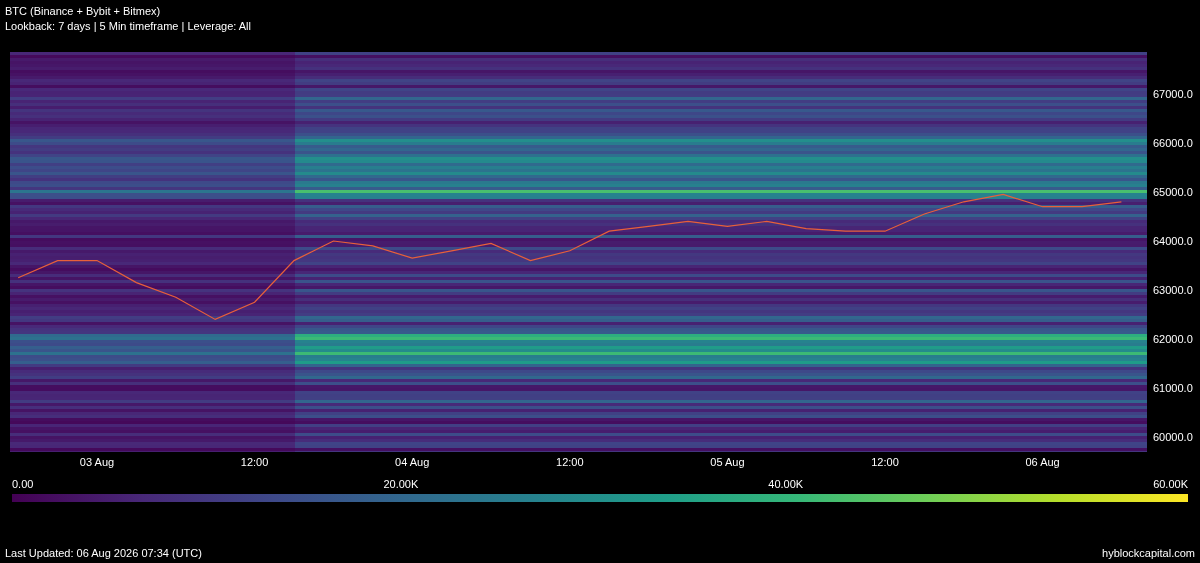 This screenshot has width=1200, height=563. What do you see at coordinates (1173, 240) in the screenshot?
I see `y-axis-label: 64000.0` at bounding box center [1173, 240].